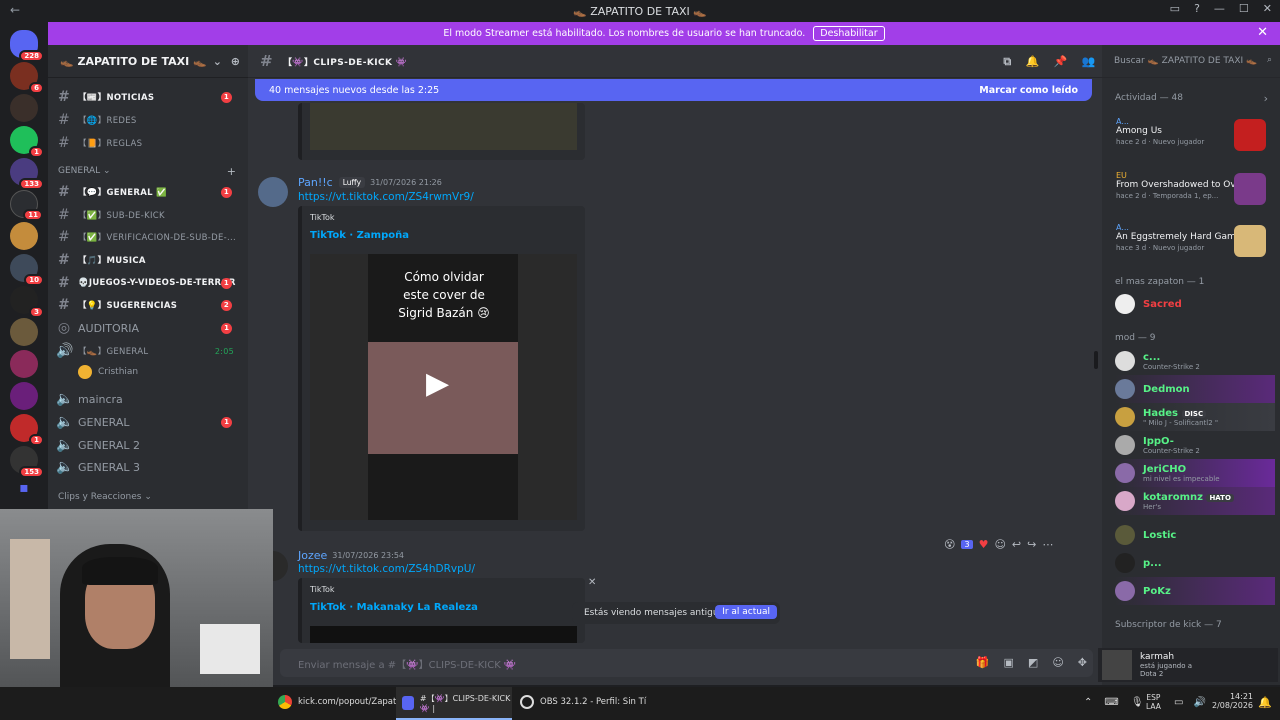 The height and width of the screenshot is (720, 1280). What do you see at coordinates (1088, 702) in the screenshot?
I see `chevron-up-icon: ⌃` at bounding box center [1088, 702].